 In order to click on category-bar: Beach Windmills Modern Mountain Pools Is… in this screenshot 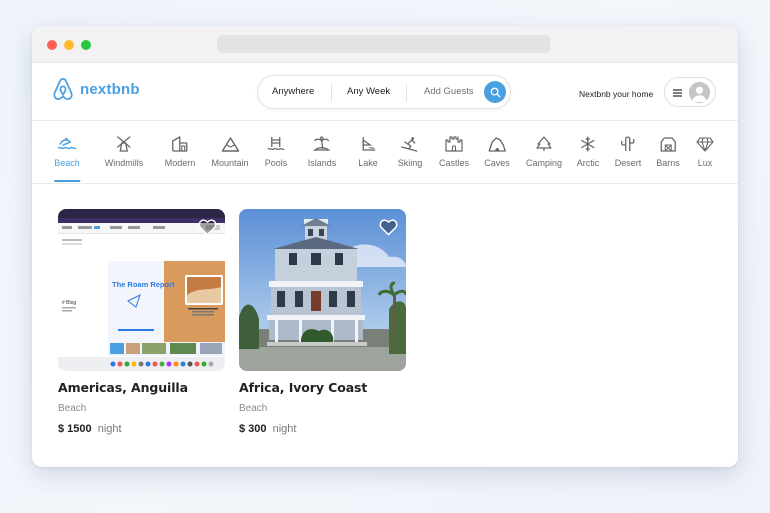, I will do `click(385, 153)`.